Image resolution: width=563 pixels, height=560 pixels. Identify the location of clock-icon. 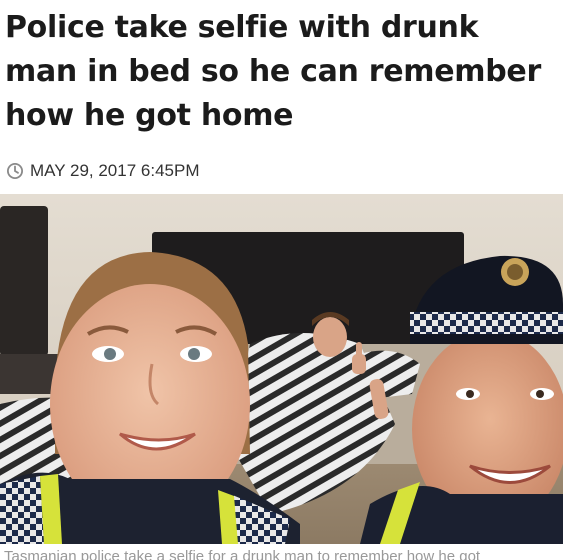
(15, 171).